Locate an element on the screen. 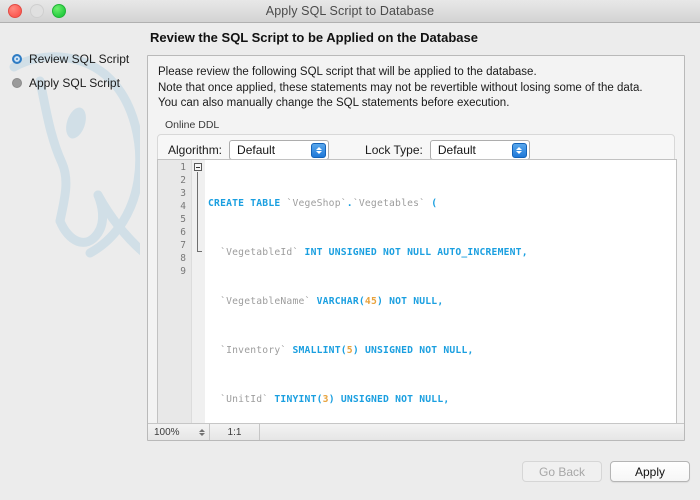 The width and height of the screenshot is (700, 500). sidebar-item-label: Review SQL Script is located at coordinates (79, 59).